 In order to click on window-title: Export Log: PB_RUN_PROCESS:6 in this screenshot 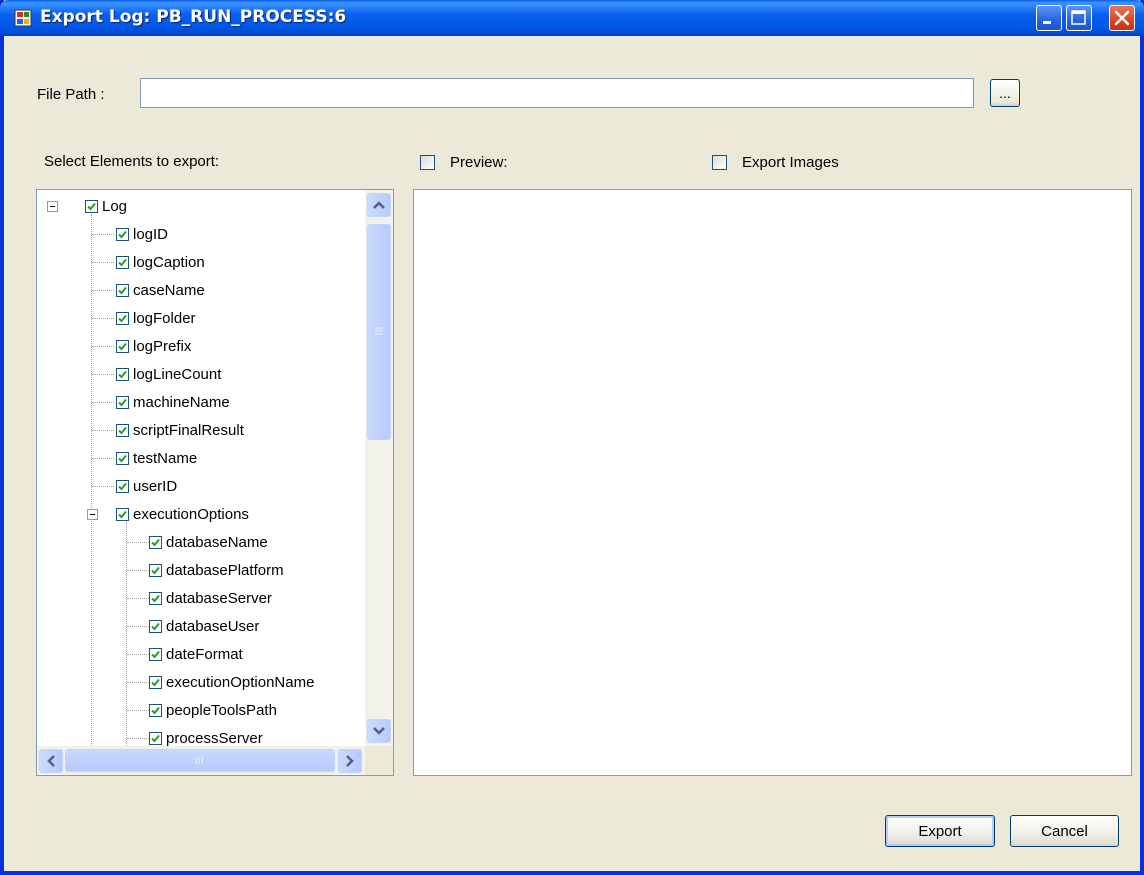, I will do `click(193, 17)`.